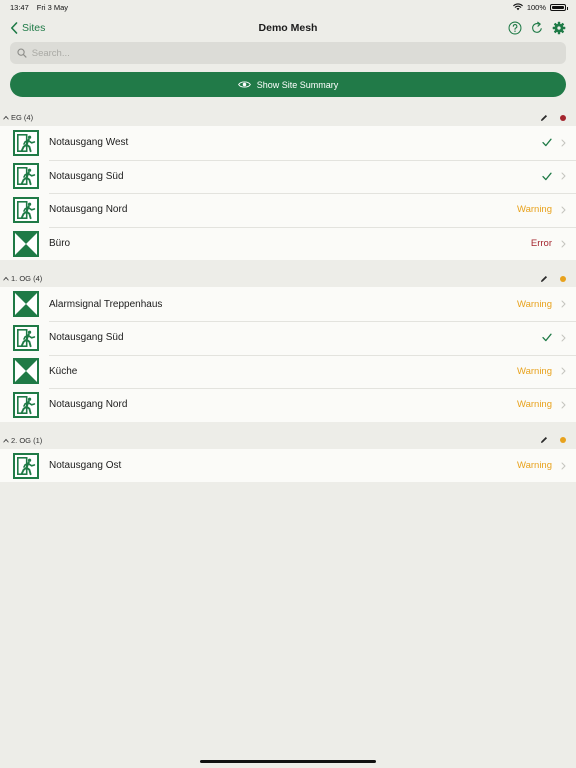  I want to click on status-time: 13:47, so click(19, 7).